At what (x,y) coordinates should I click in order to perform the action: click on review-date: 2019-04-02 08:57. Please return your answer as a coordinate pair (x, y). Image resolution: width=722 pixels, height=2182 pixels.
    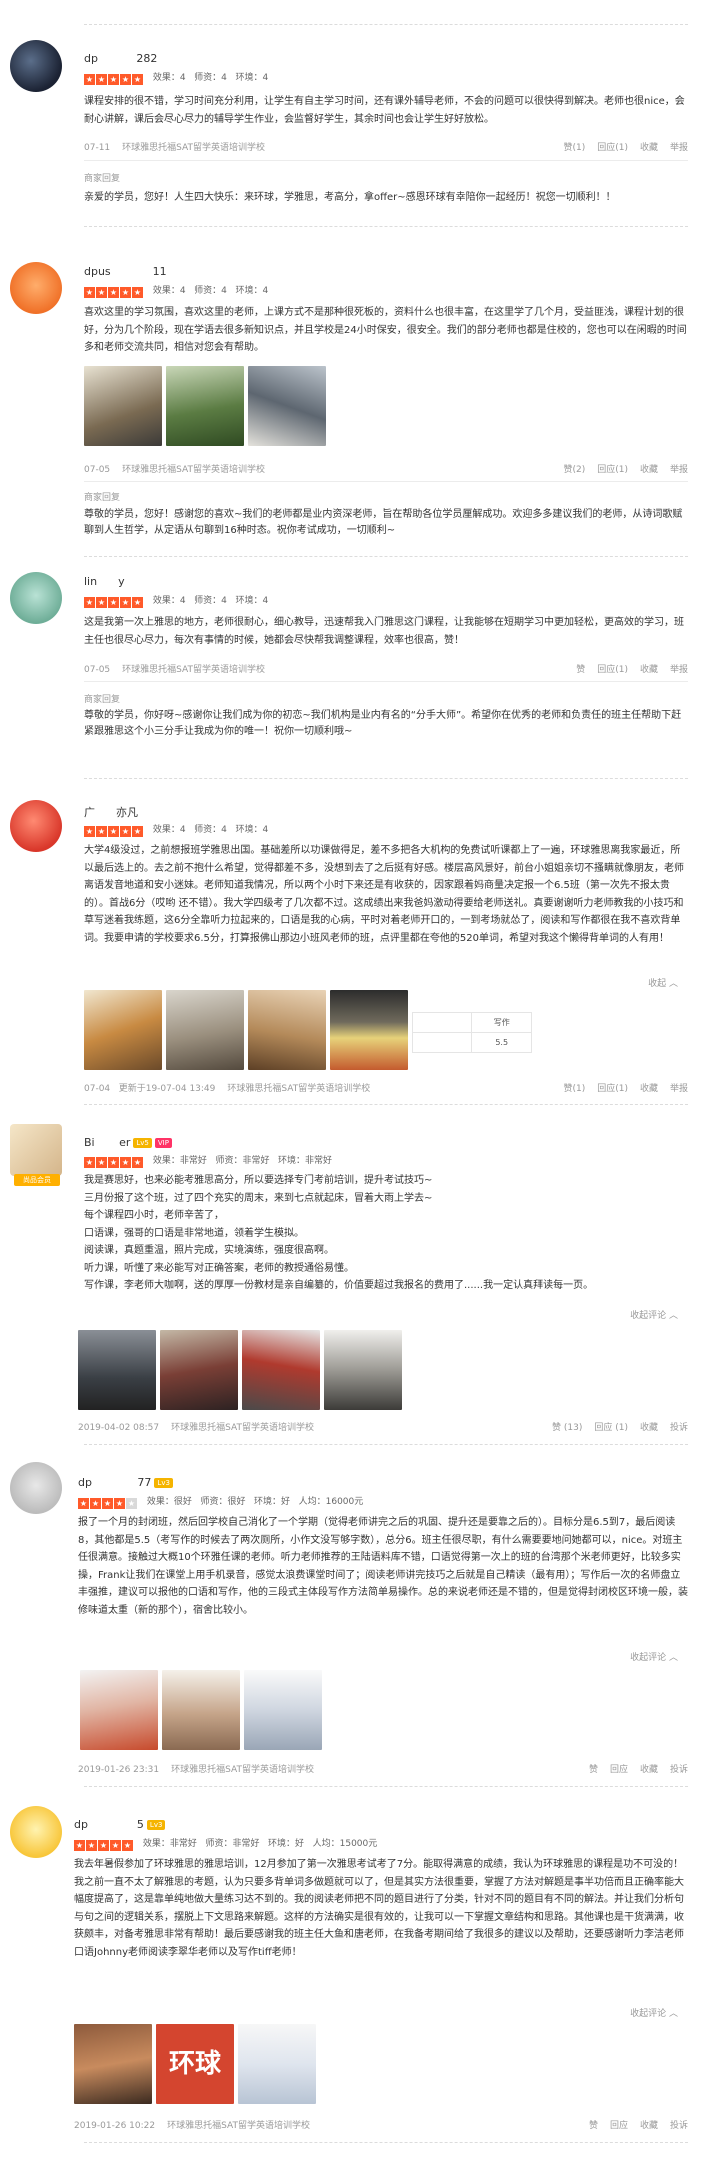
    Looking at the image, I should click on (119, 1428).